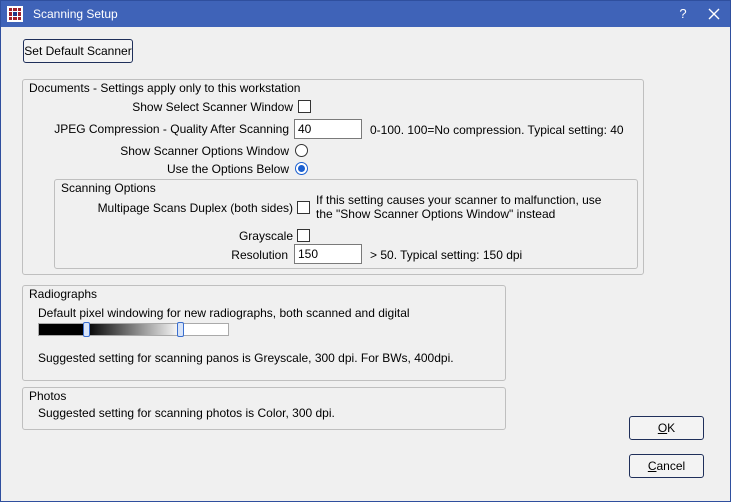 The image size is (731, 502). I want to click on show-scanner-options-window-label: Show Scanner Options Window, so click(204, 151).